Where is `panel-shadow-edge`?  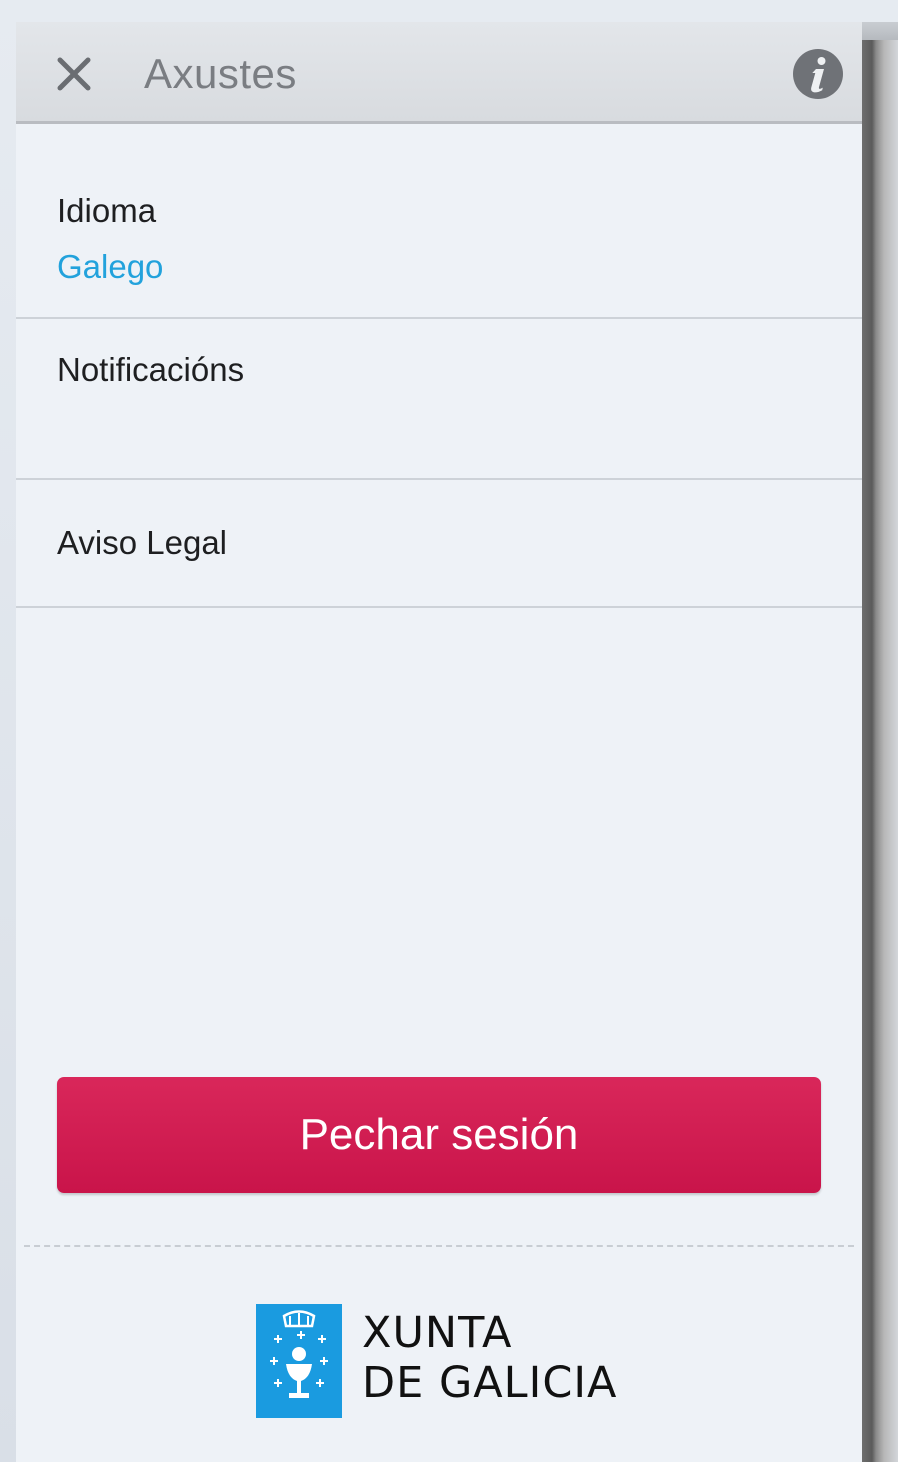
panel-shadow-edge is located at coordinates (880, 751).